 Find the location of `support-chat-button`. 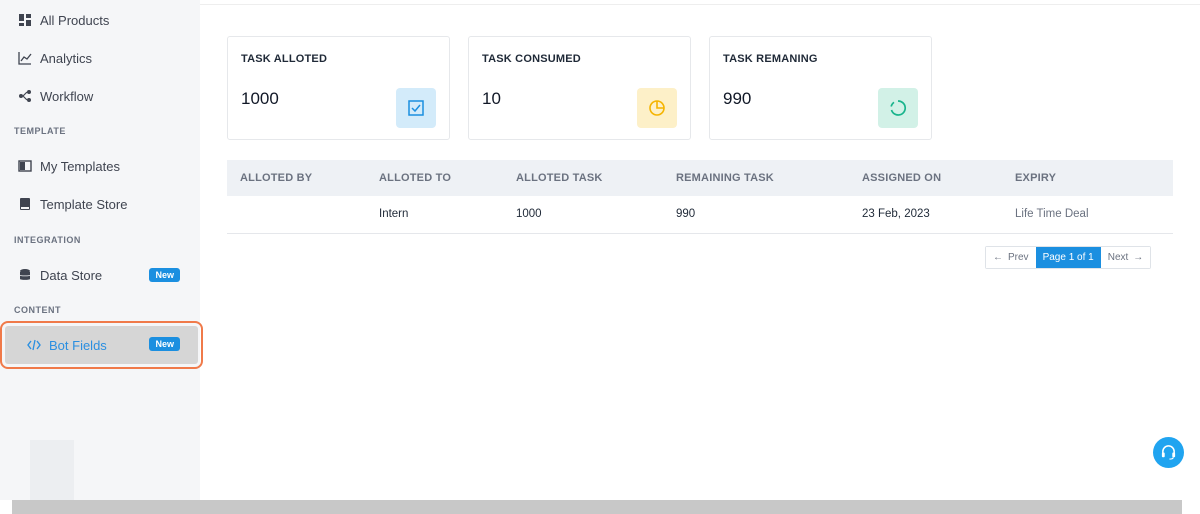

support-chat-button is located at coordinates (1168, 452).